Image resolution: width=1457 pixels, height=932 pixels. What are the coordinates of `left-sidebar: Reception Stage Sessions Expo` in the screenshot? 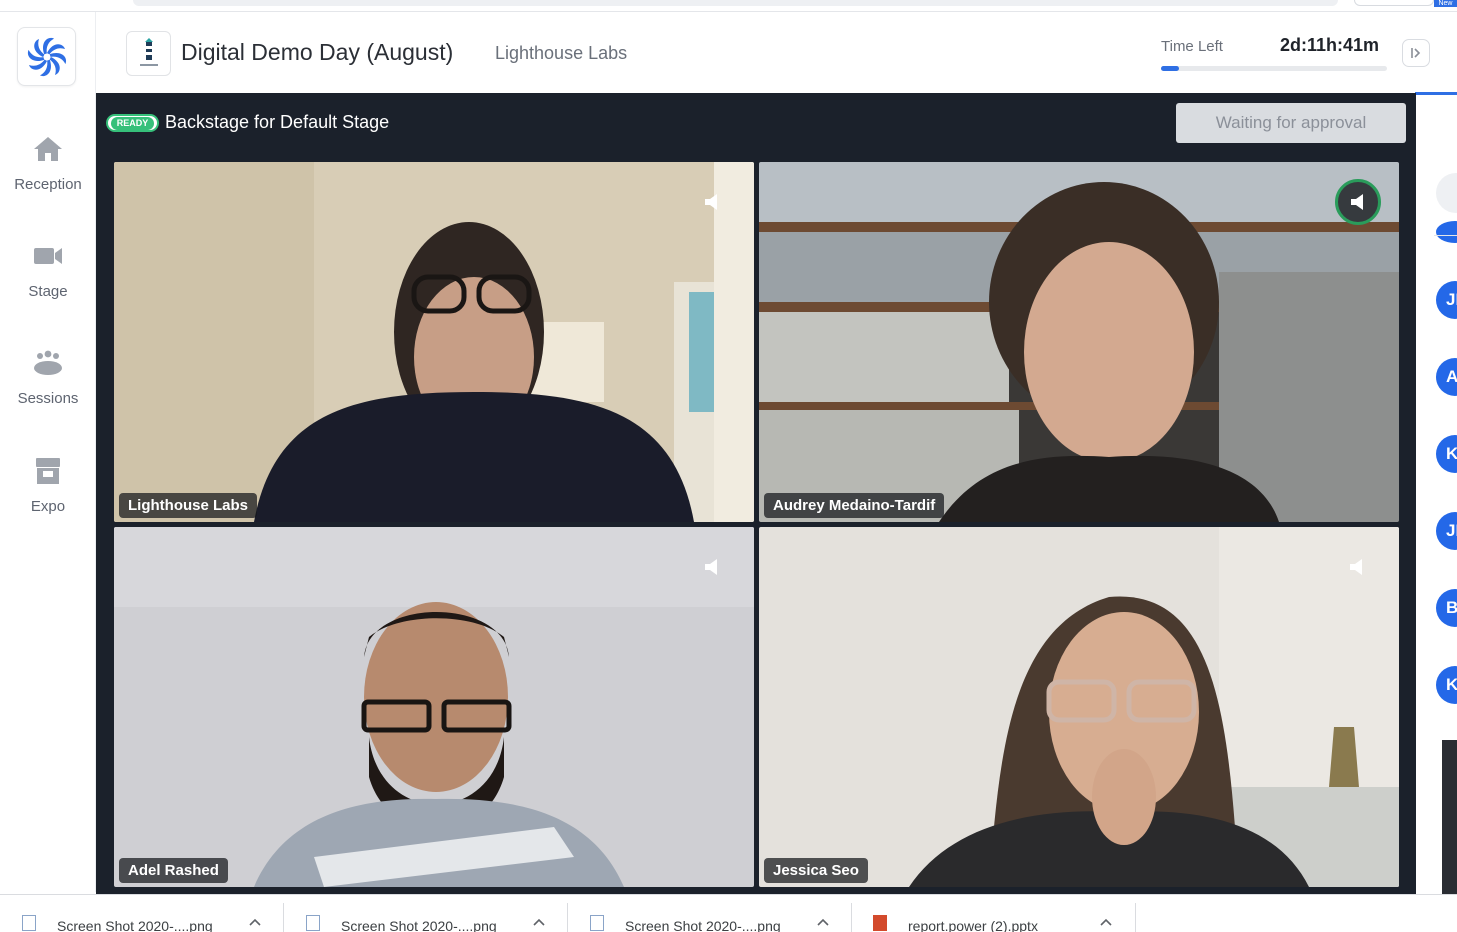 It's located at (48, 452).